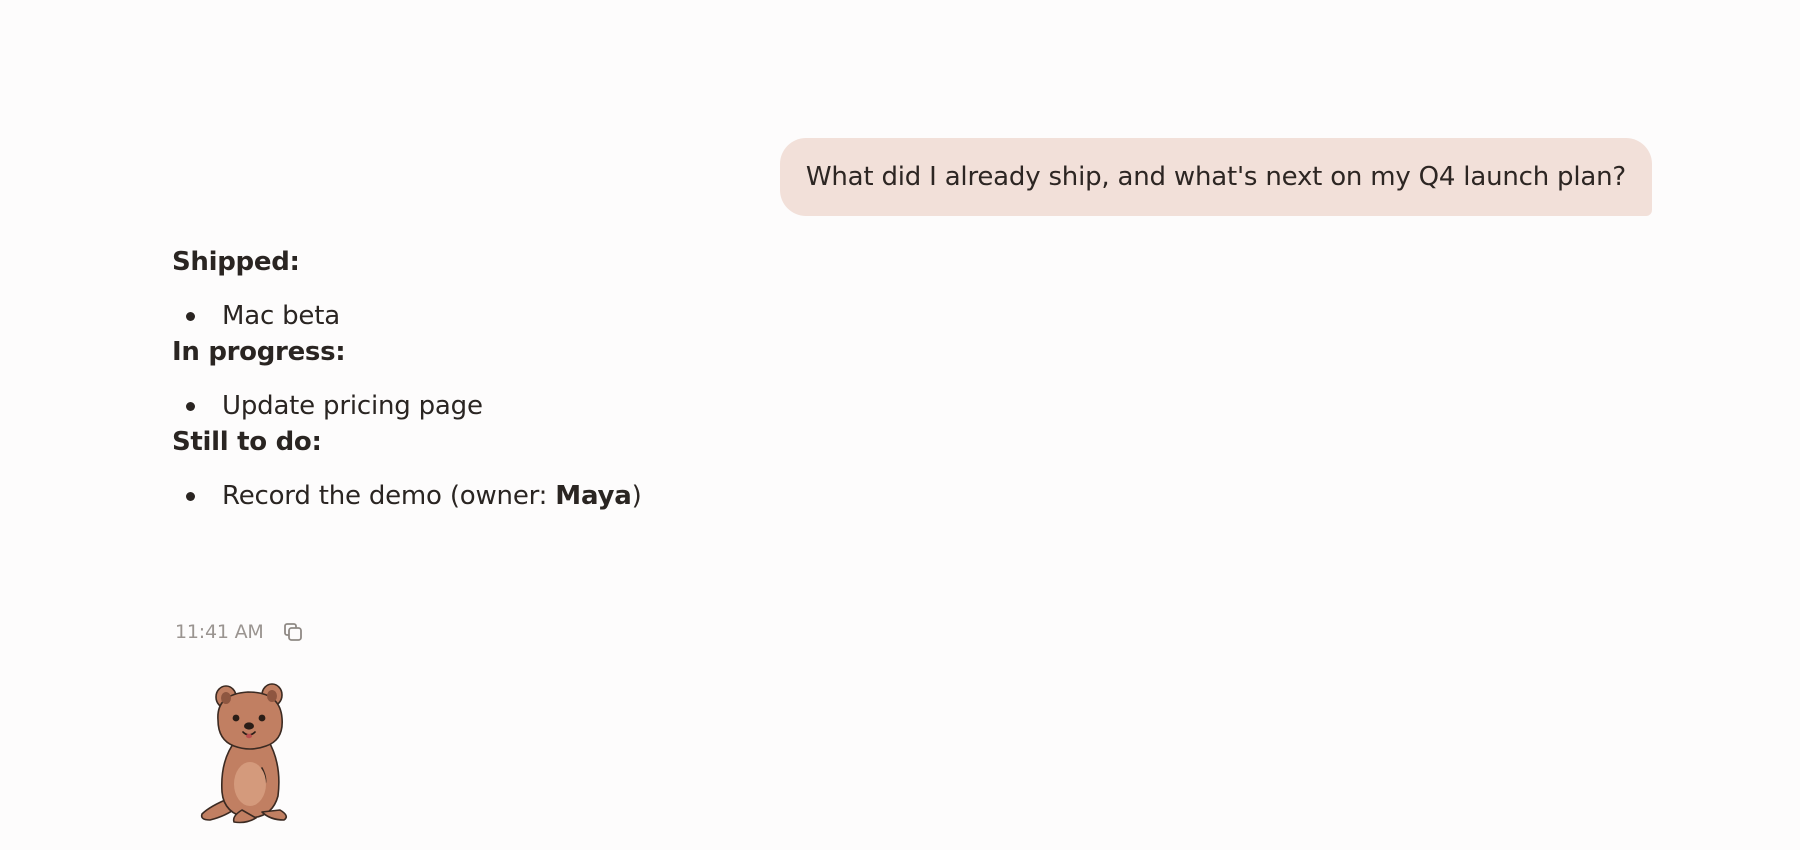 The image size is (1800, 850). I want to click on quokka-mascot, so click(250, 752).